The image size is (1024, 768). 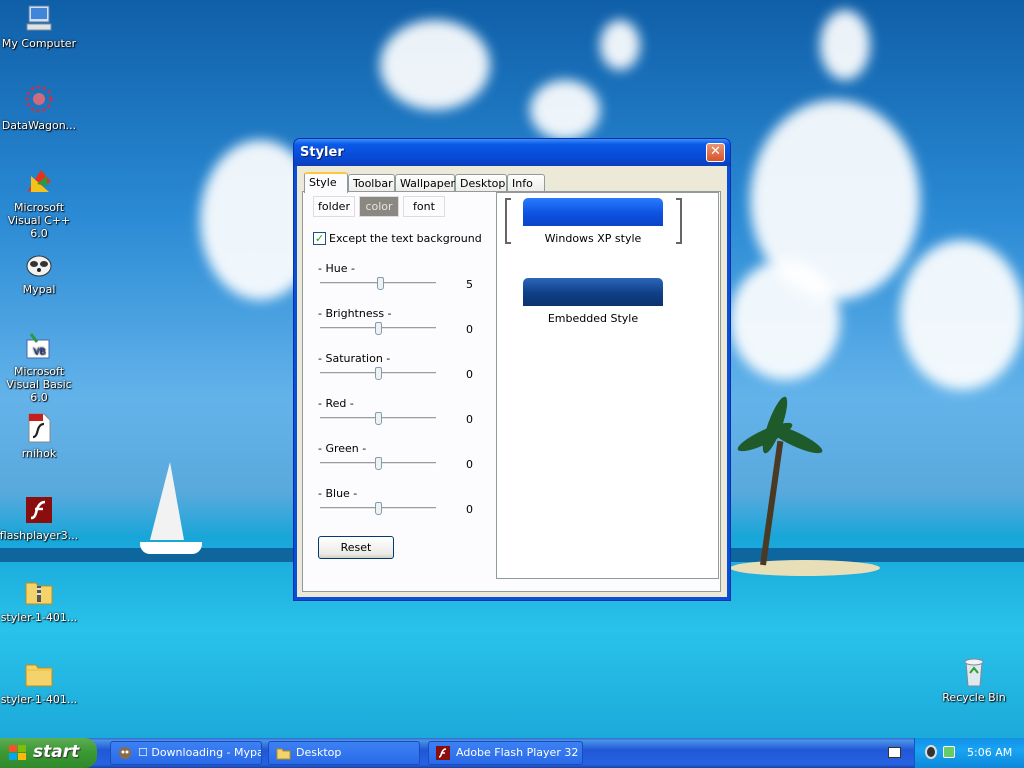 I want to click on except-text-background-checkbox: ✓, so click(x=319, y=238).